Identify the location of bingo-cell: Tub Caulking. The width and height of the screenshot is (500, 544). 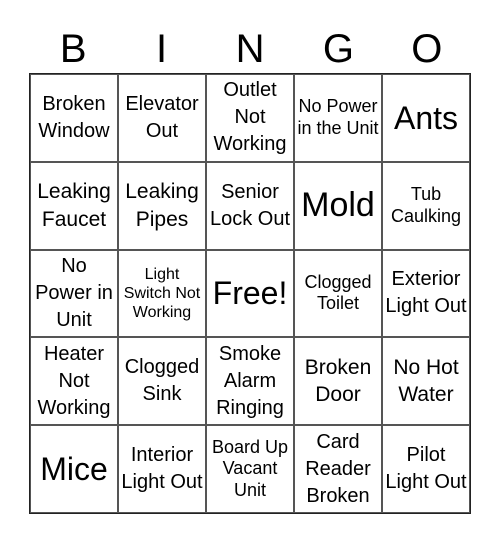
(426, 205).